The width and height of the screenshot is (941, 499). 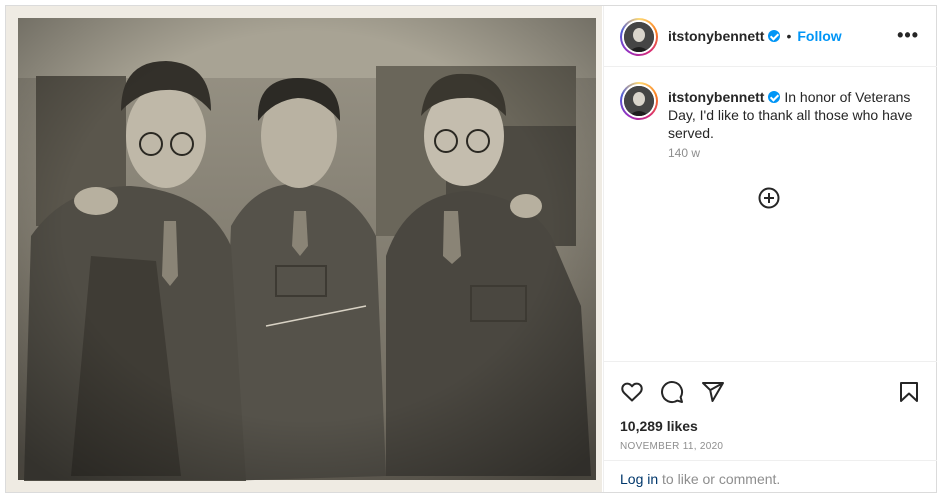 I want to click on login-link: Log in, so click(x=639, y=479).